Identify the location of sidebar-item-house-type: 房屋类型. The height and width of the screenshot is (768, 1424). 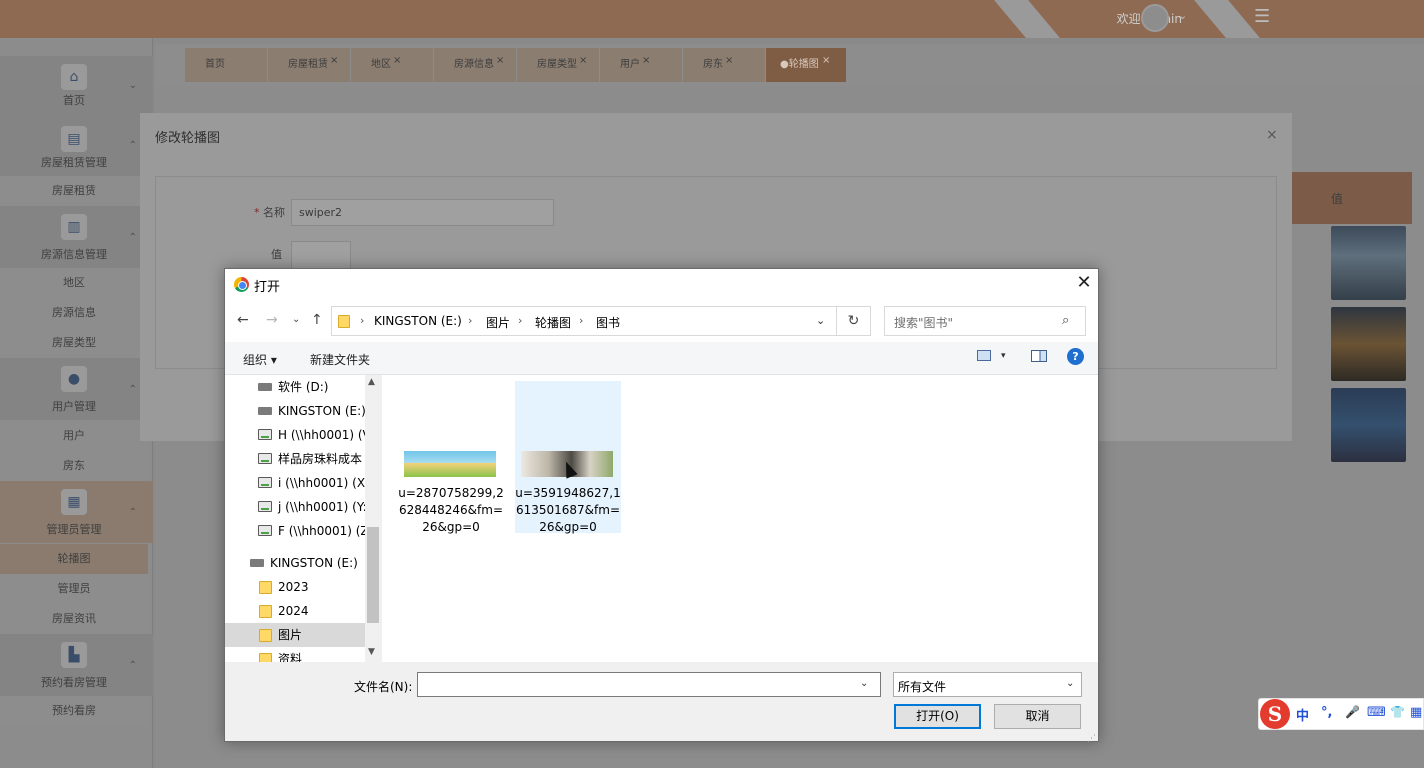
(74, 343).